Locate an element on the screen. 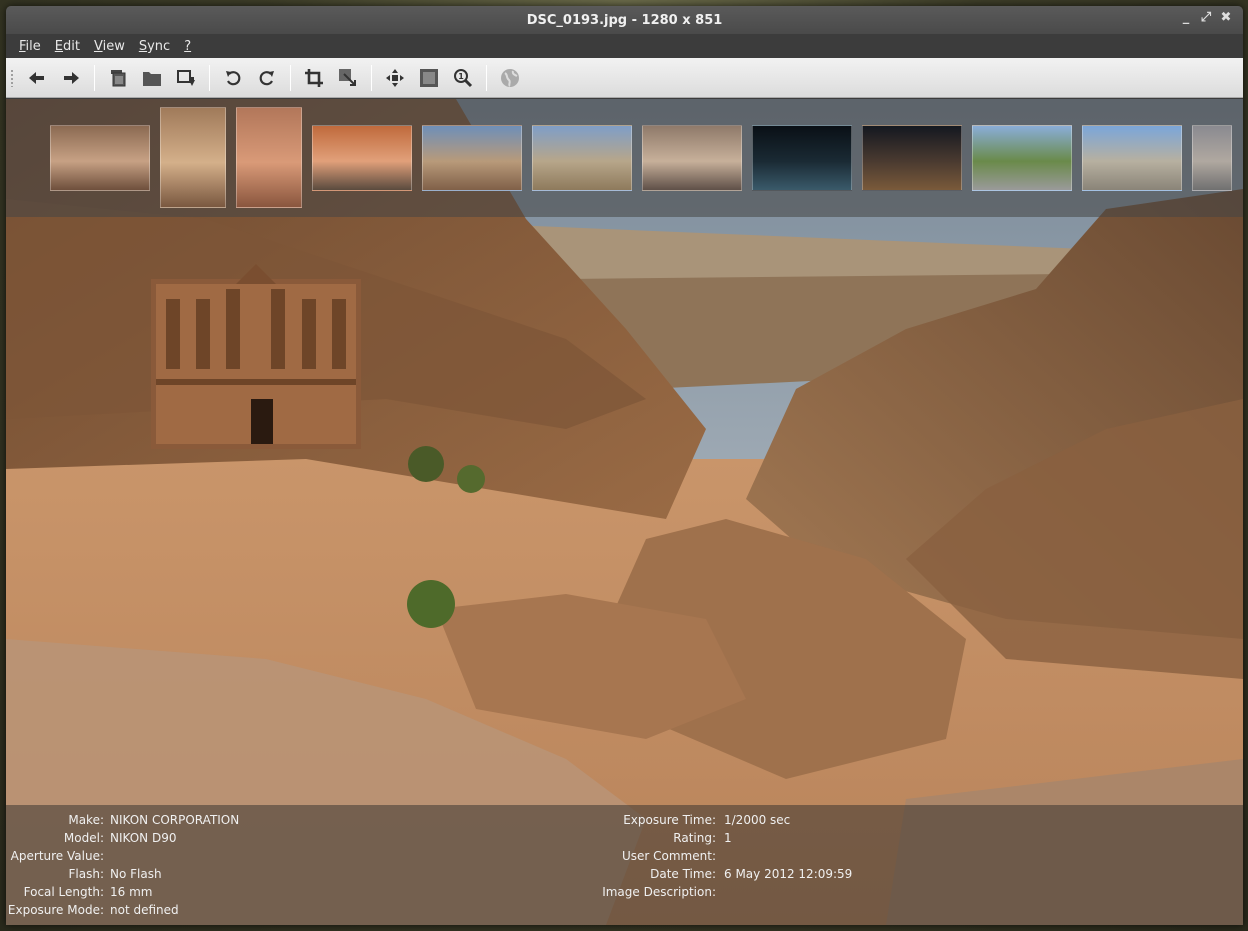 The height and width of the screenshot is (931, 1248). thumb-town is located at coordinates (692, 158).